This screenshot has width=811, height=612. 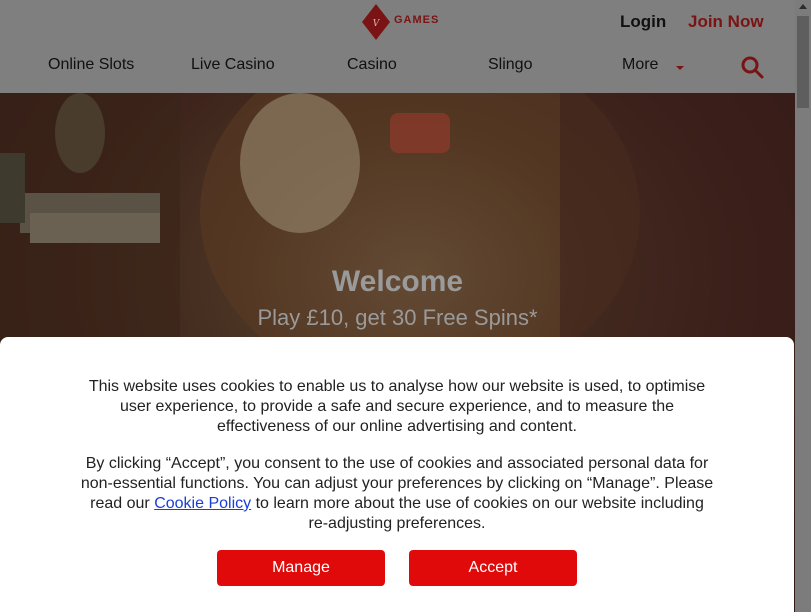 I want to click on cookie-policy-link: Cookie Policy, so click(x=202, y=503).